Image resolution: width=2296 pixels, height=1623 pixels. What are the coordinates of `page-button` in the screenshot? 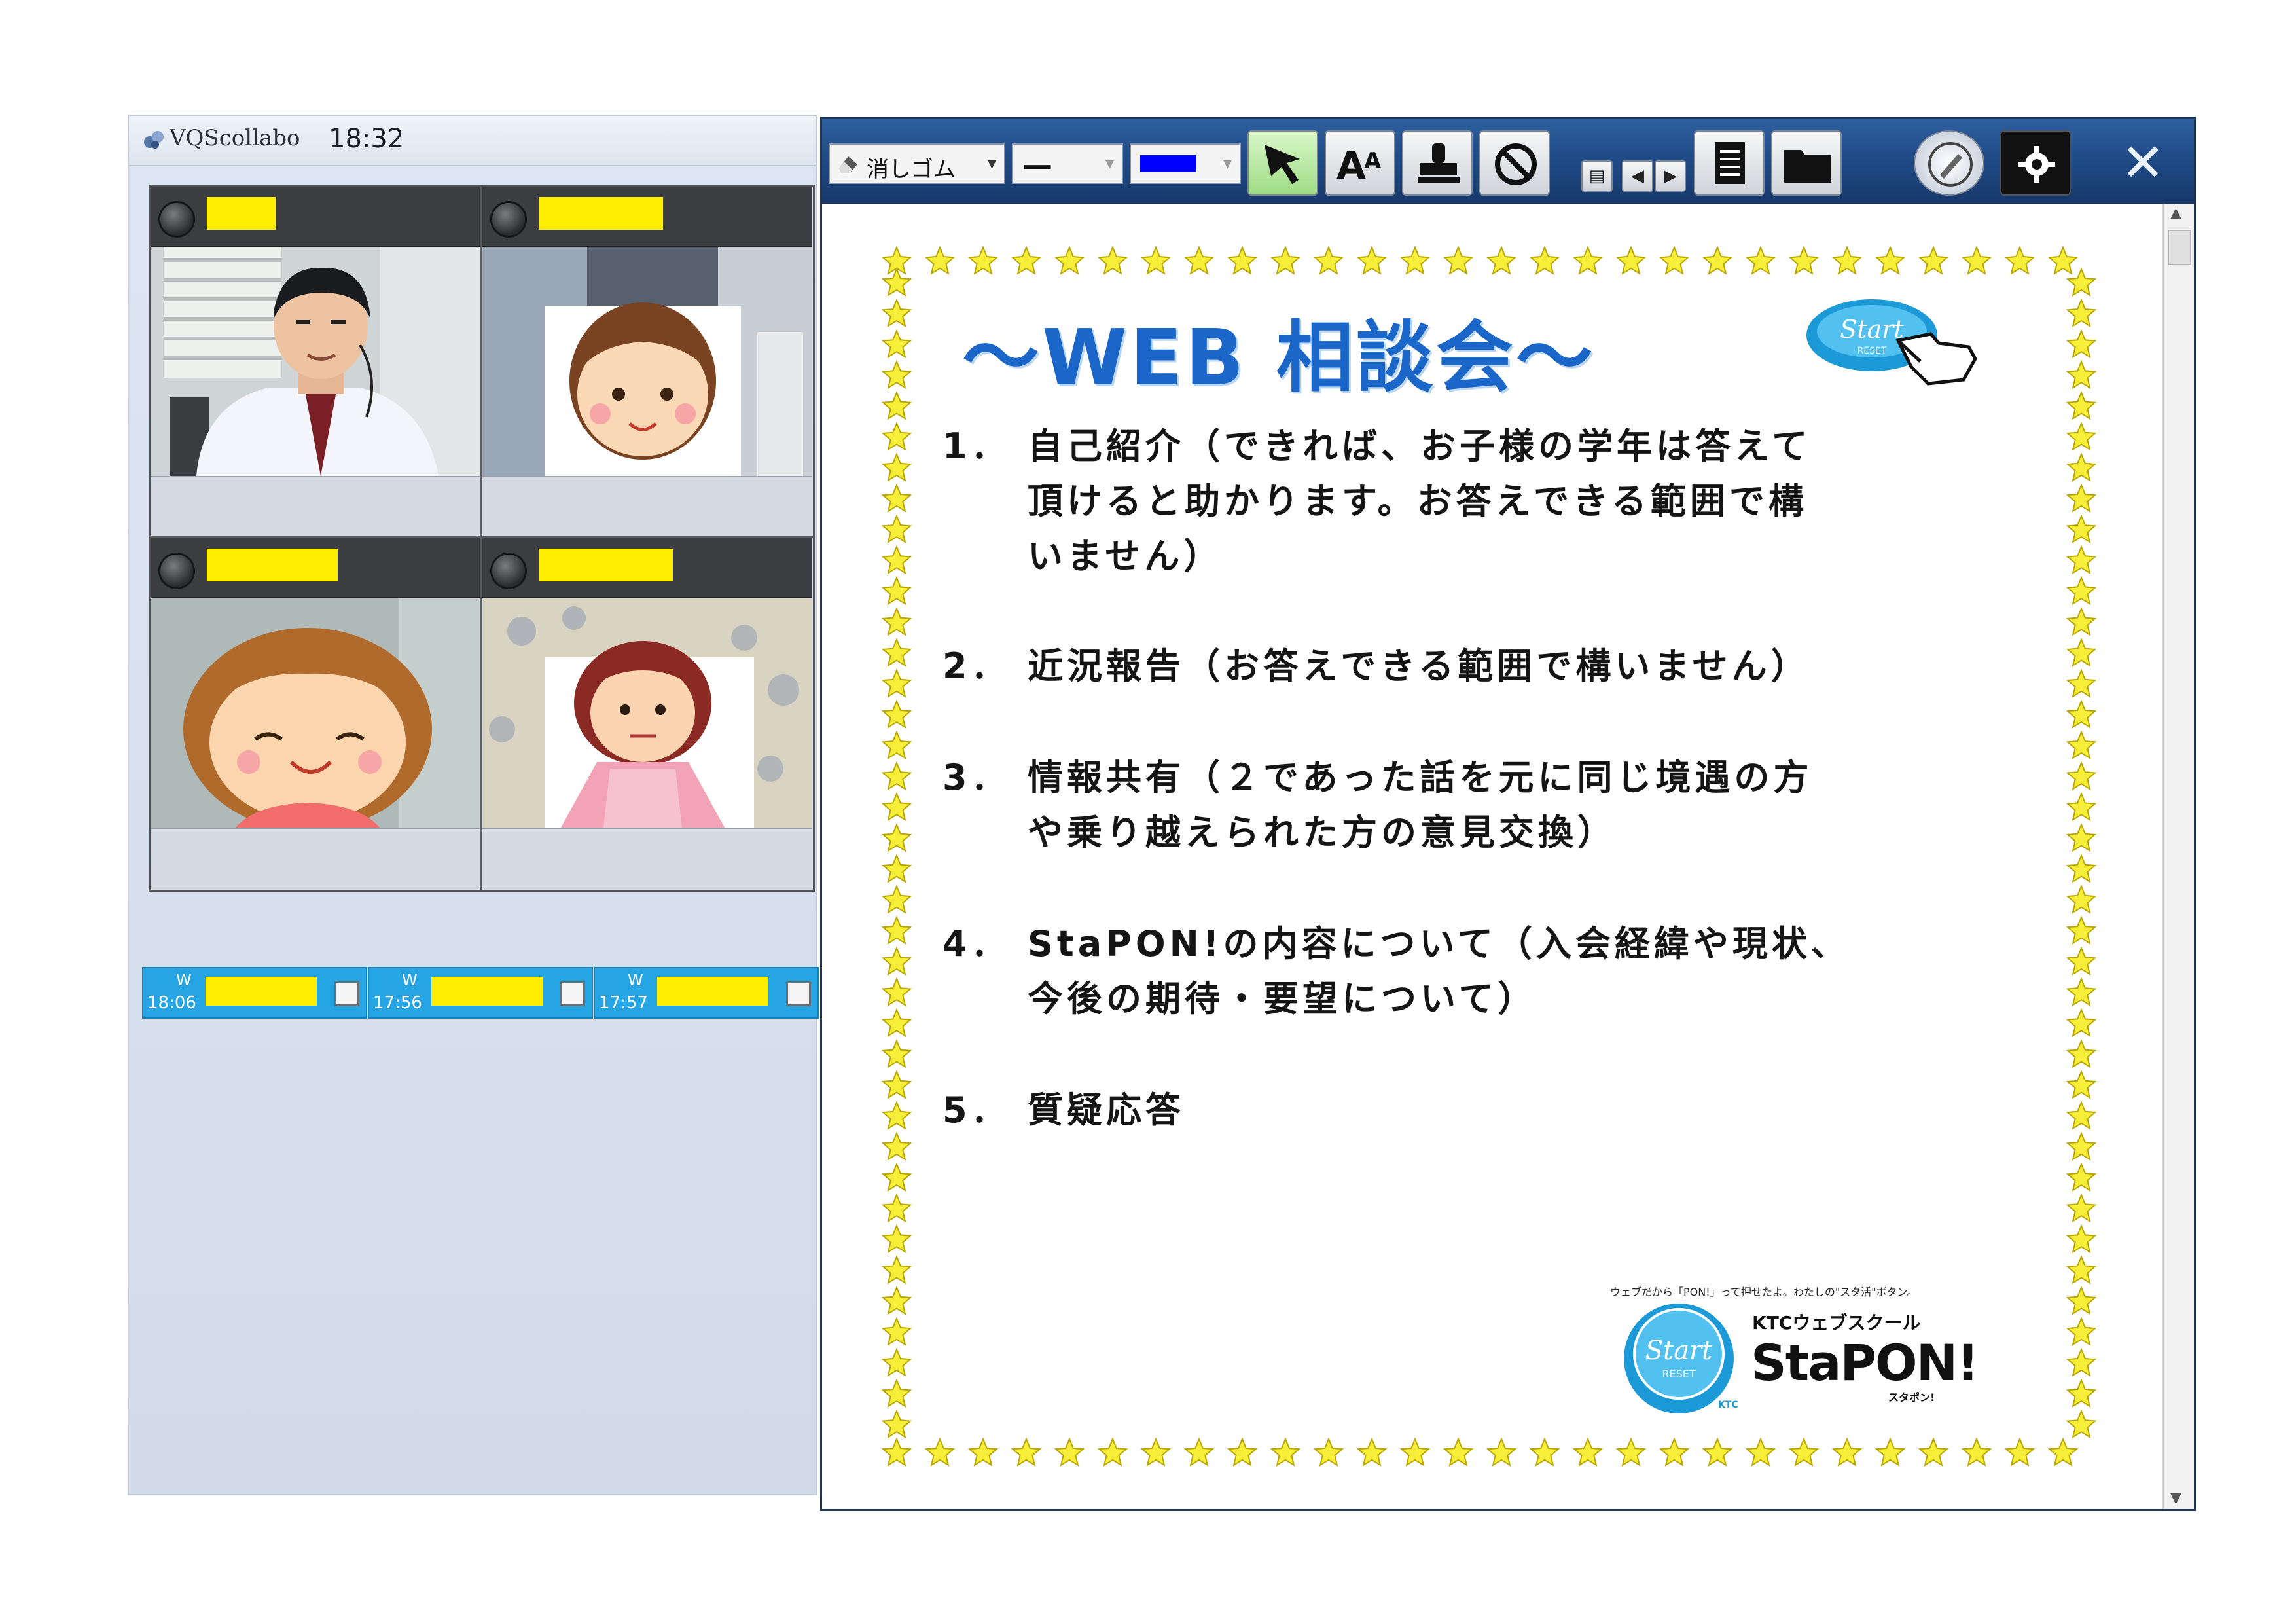 It's located at (1729, 163).